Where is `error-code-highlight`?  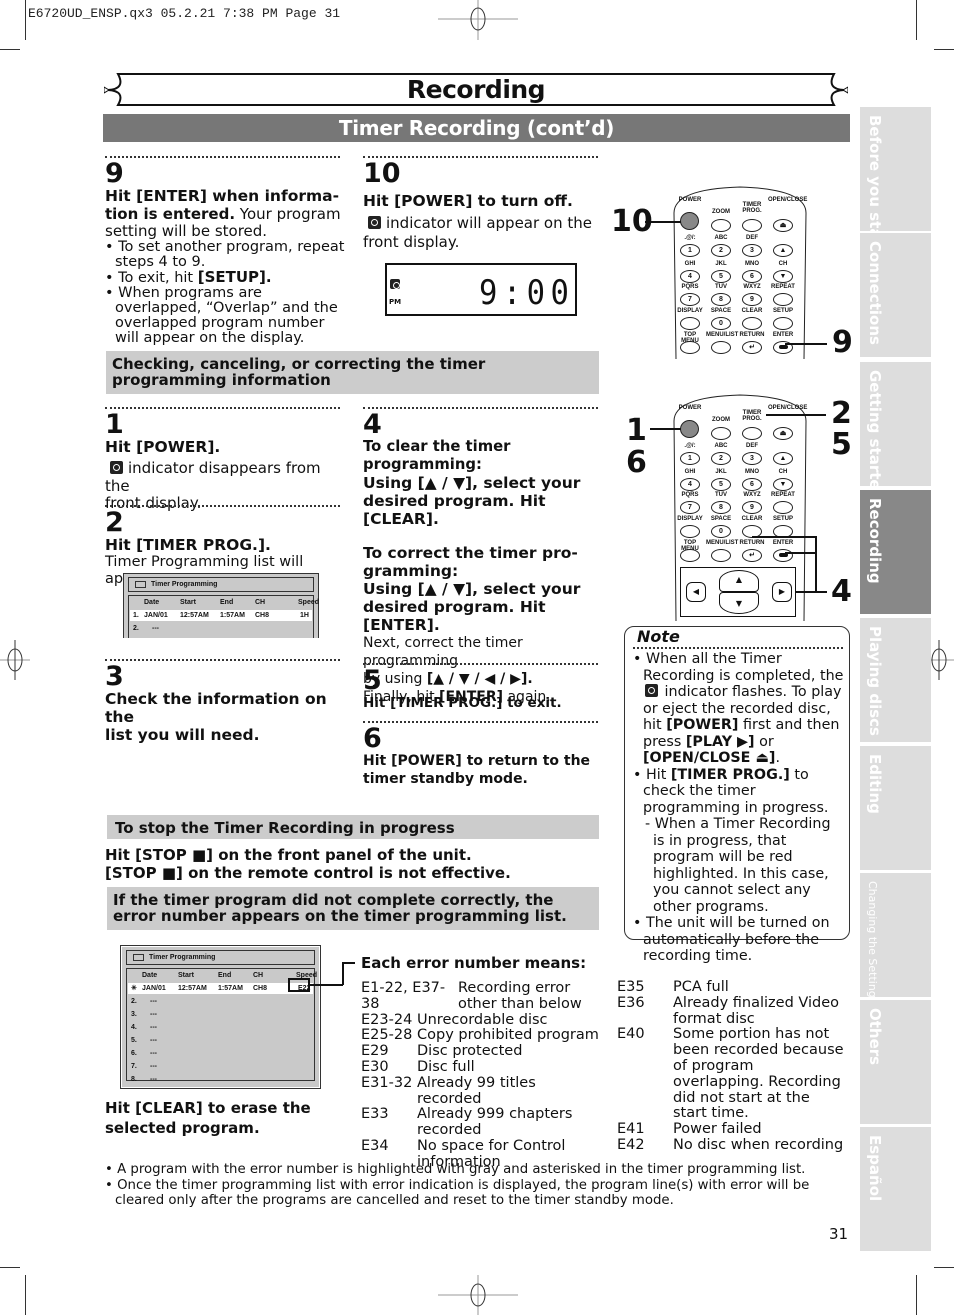
error-code-highlight is located at coordinates (299, 985).